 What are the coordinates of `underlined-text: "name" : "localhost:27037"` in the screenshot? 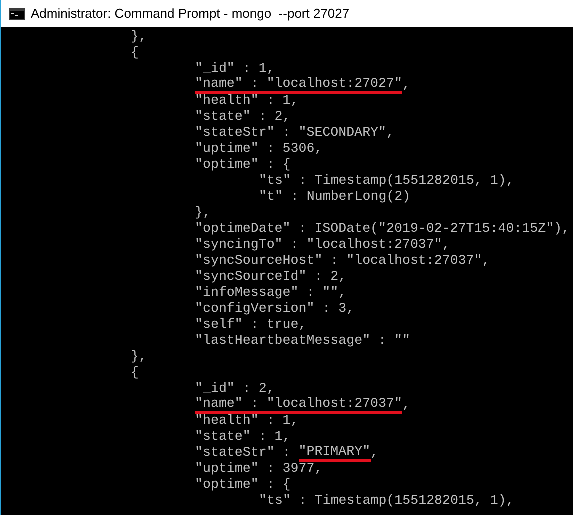 It's located at (298, 405).